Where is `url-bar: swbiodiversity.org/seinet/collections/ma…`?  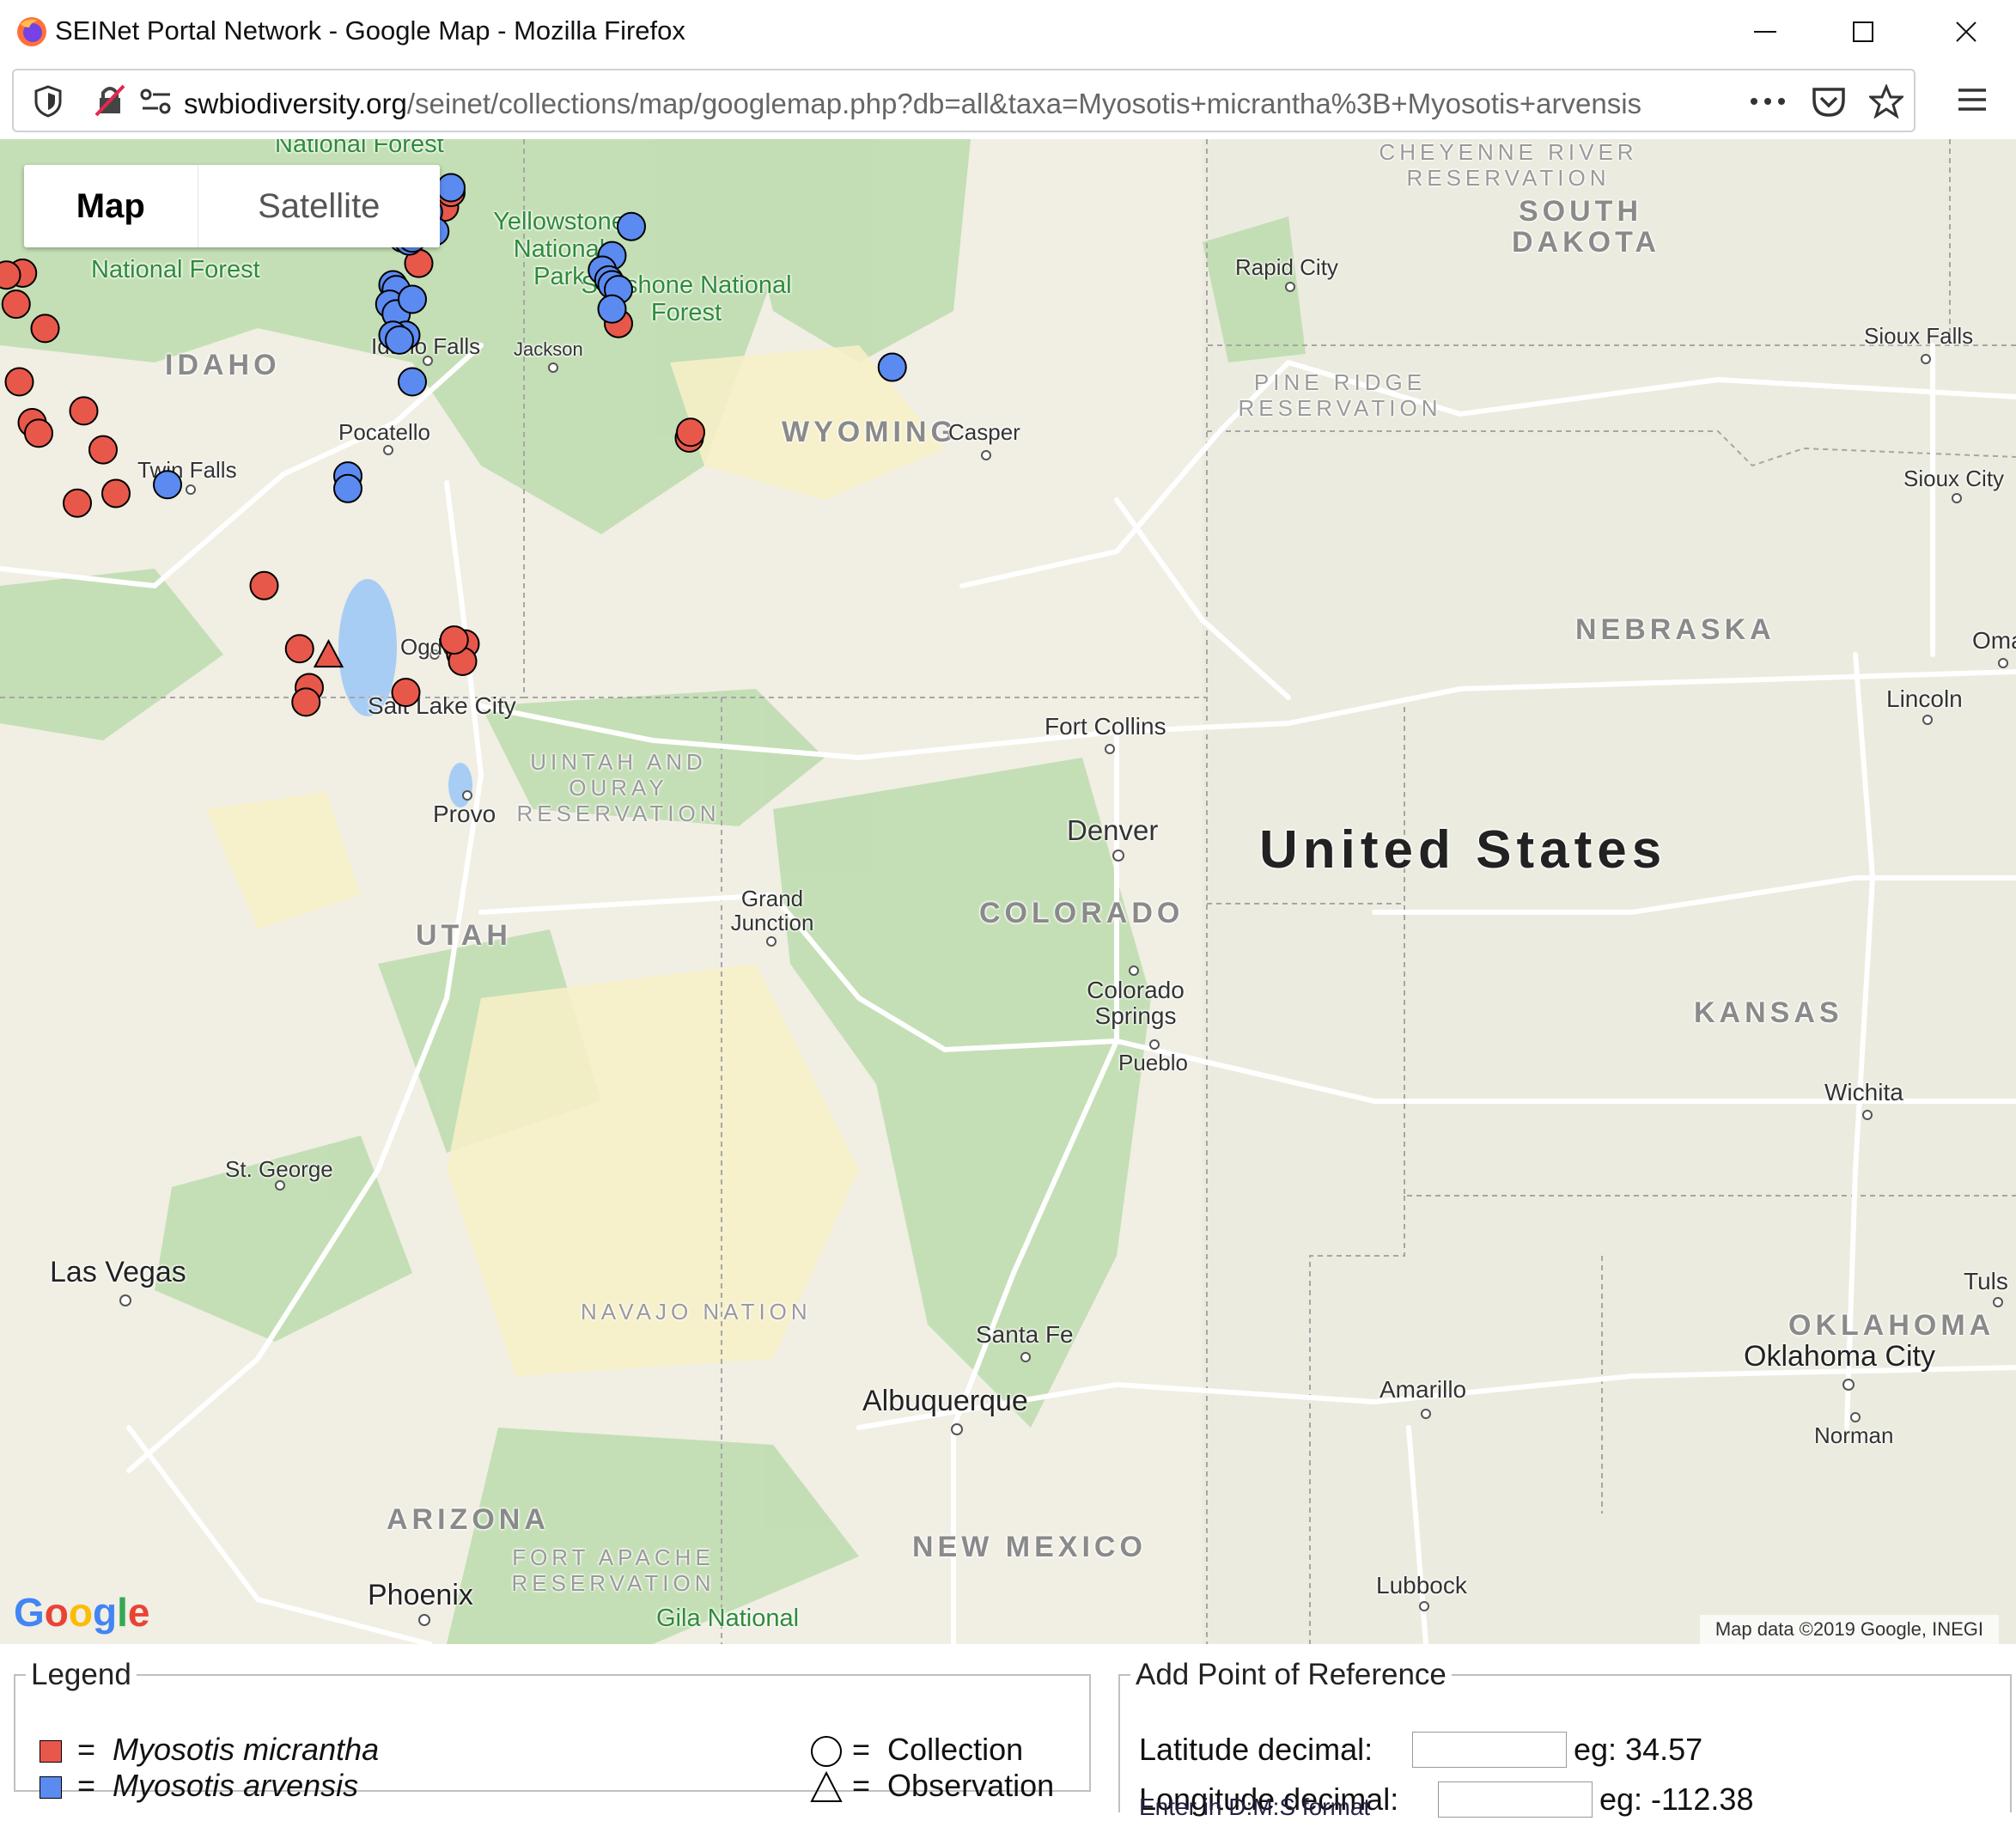 url-bar: swbiodiversity.org/seinet/collections/ma… is located at coordinates (964, 100).